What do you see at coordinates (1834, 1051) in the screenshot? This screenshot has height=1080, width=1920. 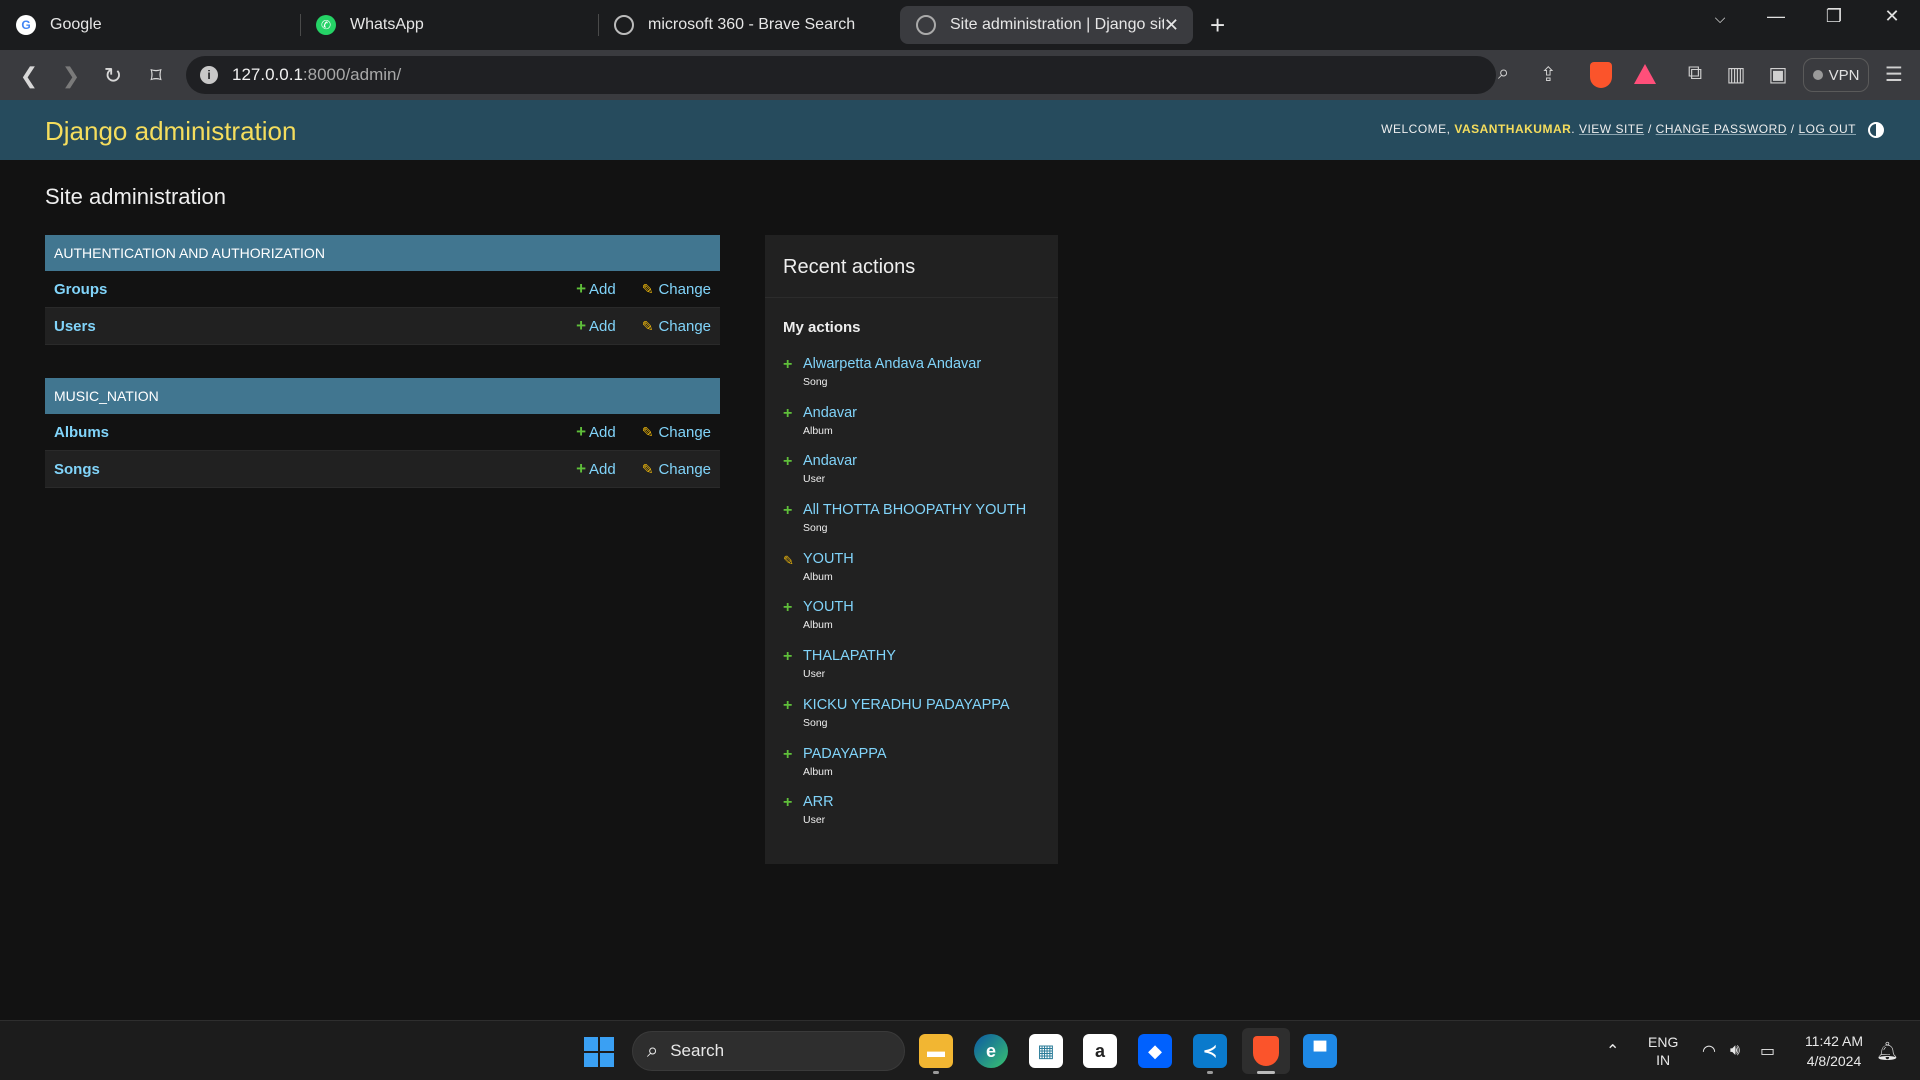 I see `clock: 11:42 AM 4/8/2024` at bounding box center [1834, 1051].